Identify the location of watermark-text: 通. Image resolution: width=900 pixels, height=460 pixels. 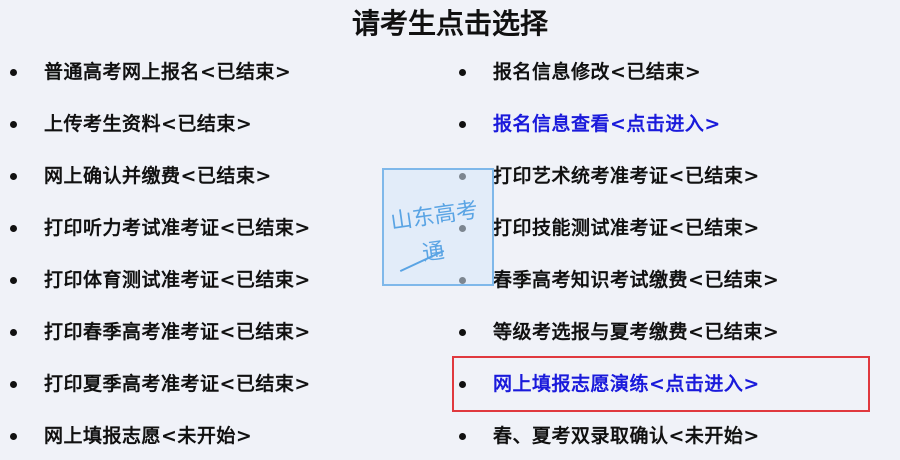
(433, 252).